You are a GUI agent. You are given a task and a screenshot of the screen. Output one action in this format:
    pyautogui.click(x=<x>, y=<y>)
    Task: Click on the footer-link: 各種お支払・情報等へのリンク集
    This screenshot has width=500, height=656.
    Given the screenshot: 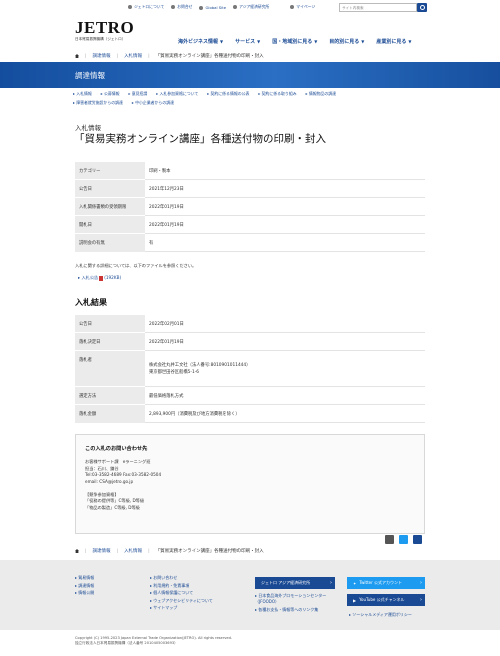 What is the action you would take?
    pyautogui.click(x=286, y=609)
    